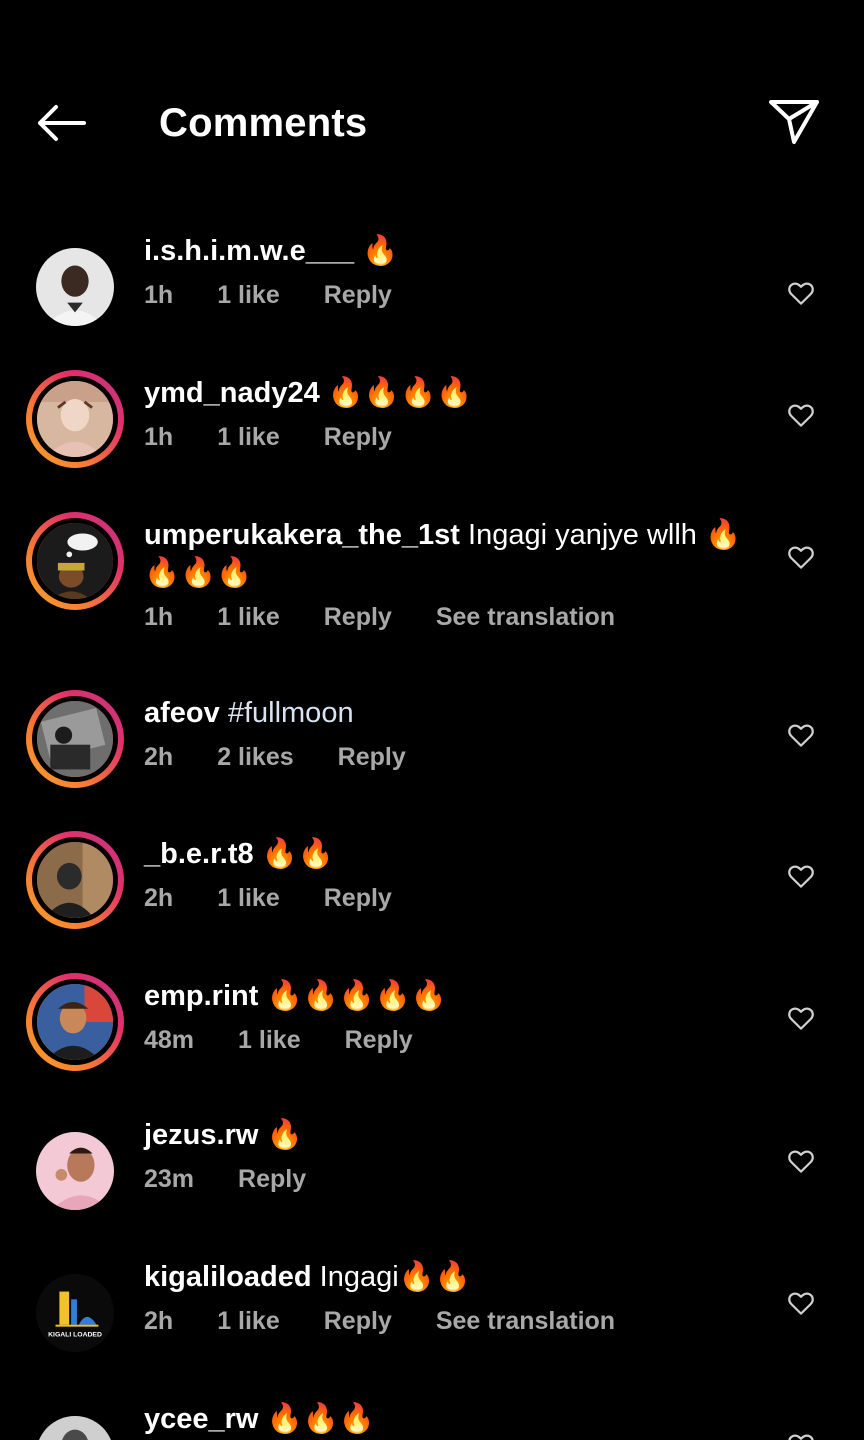  Describe the element at coordinates (228, 1277) in the screenshot. I see `username: kigaliloaded` at that location.